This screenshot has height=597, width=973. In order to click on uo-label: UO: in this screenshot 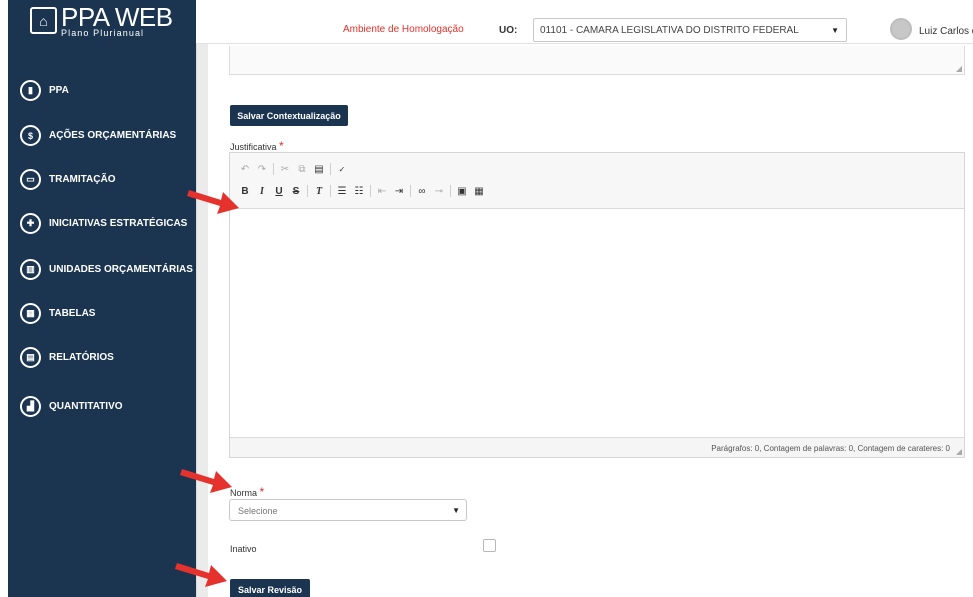, I will do `click(508, 30)`.